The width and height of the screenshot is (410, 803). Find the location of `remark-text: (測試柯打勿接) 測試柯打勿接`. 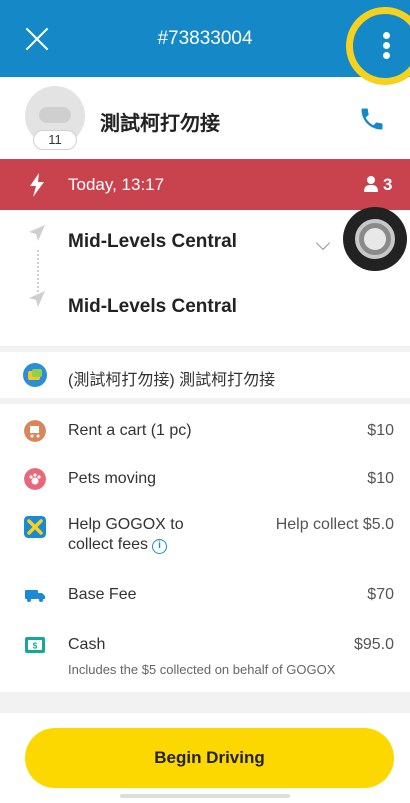

remark-text: (測試柯打勿接) 測試柯打勿接 is located at coordinates (172, 380).